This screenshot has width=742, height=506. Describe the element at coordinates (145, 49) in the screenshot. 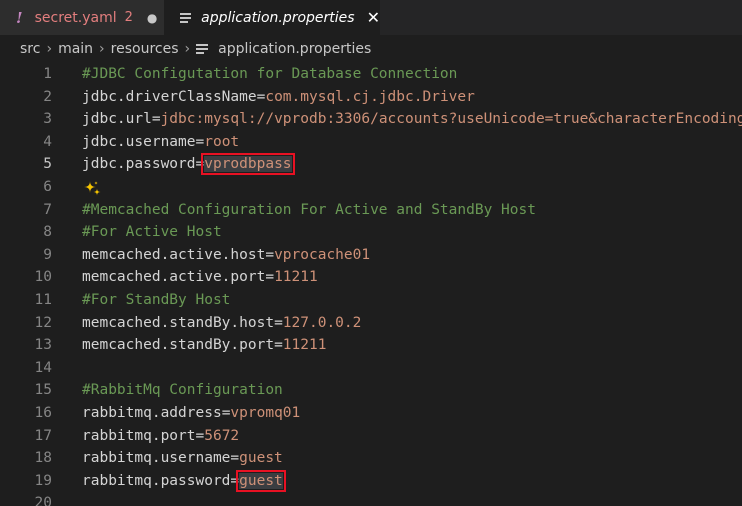

I see `breadcrumb-item-resources: resources` at that location.